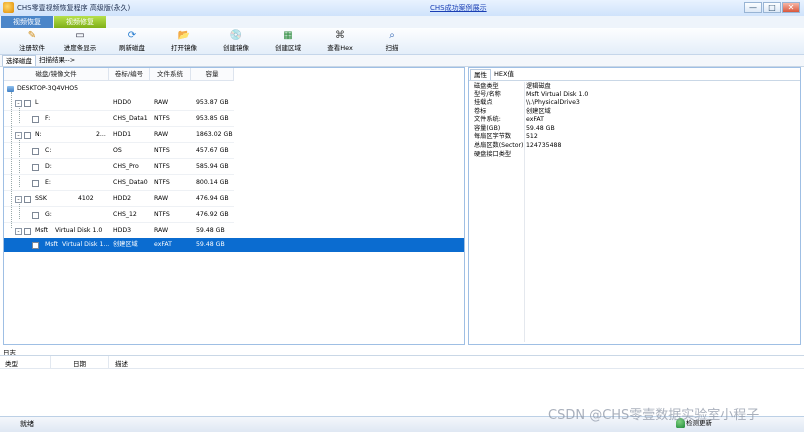 The width and height of the screenshot is (804, 432). What do you see at coordinates (38, 135) in the screenshot?
I see `disk-name: N:` at bounding box center [38, 135].